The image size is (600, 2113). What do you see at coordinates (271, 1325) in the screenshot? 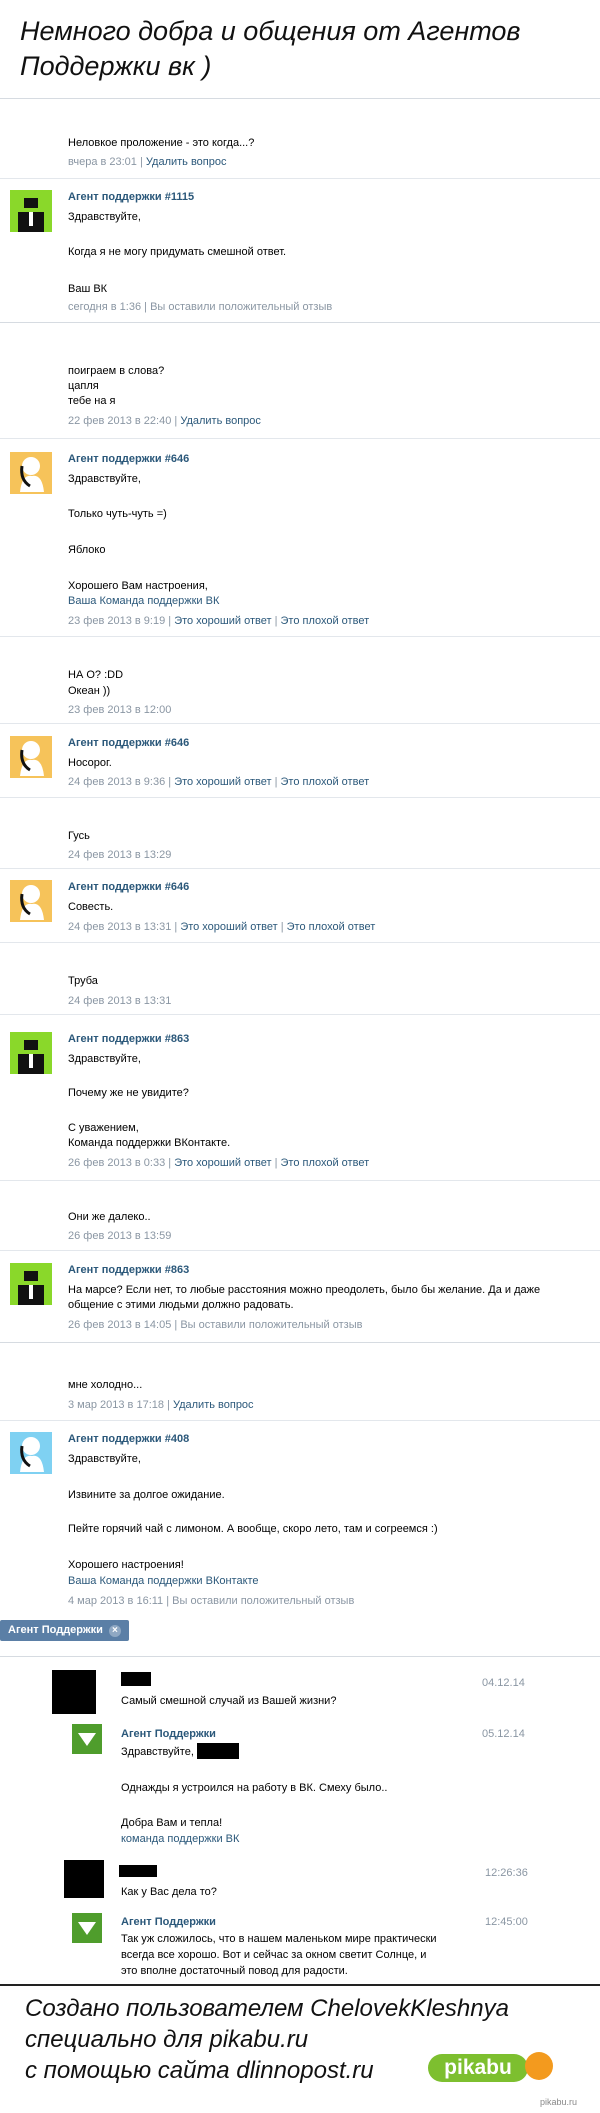
I see `feedback-status: Вы оставили положительный отзыв` at bounding box center [271, 1325].